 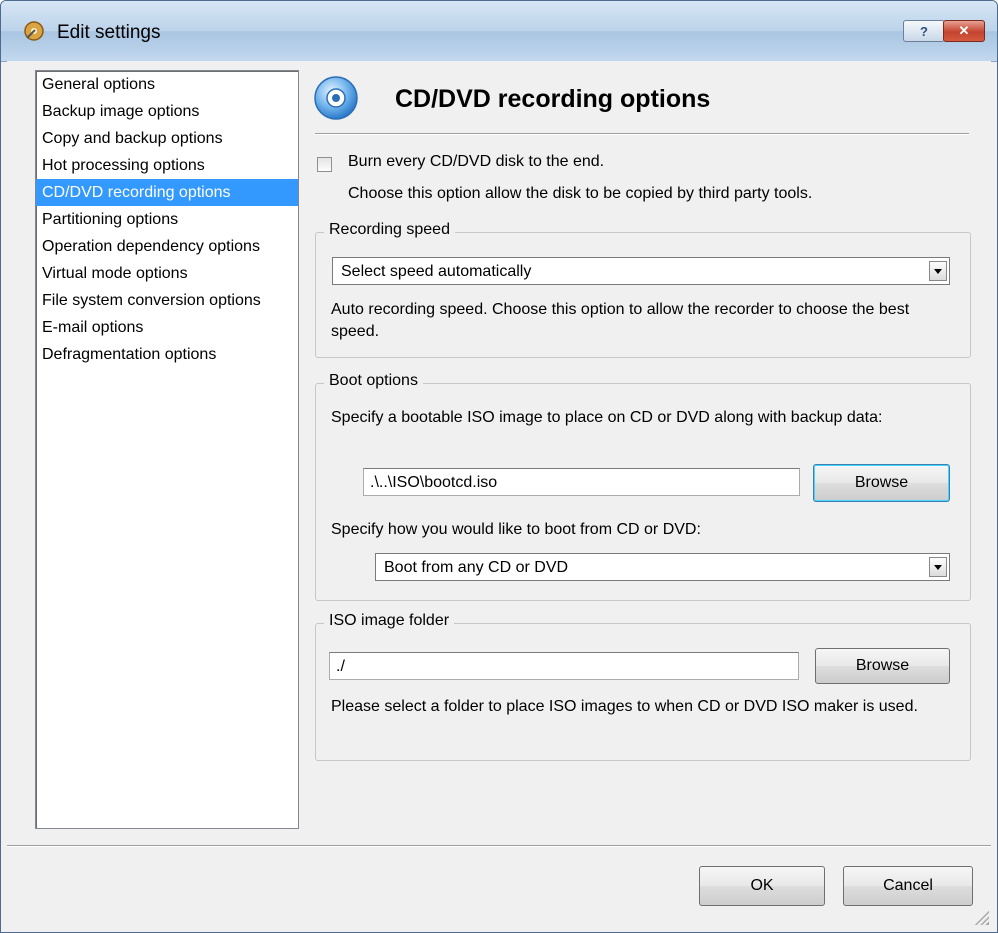 What do you see at coordinates (476, 162) in the screenshot?
I see `burn-to-end-label: Burn every CD/DVD disk to the end.` at bounding box center [476, 162].